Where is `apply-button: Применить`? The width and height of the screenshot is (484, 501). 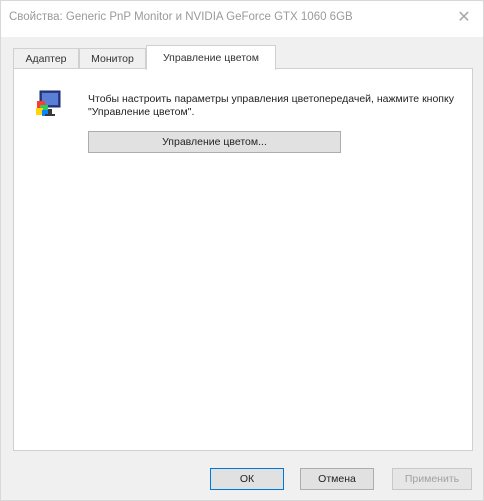
apply-button: Применить is located at coordinates (432, 479).